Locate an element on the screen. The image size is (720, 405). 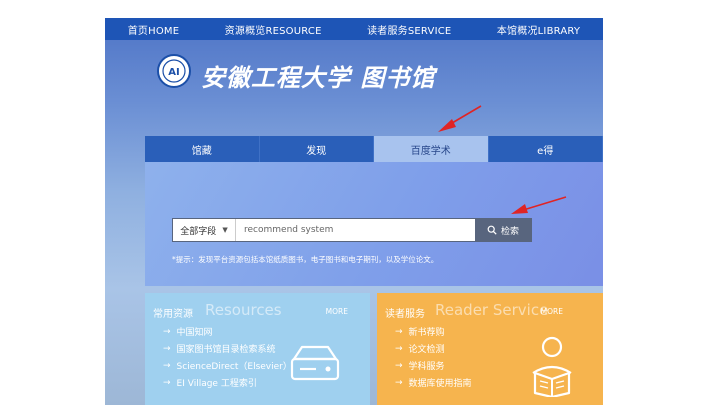
university-emblem-icon: AI is located at coordinates (174, 71).